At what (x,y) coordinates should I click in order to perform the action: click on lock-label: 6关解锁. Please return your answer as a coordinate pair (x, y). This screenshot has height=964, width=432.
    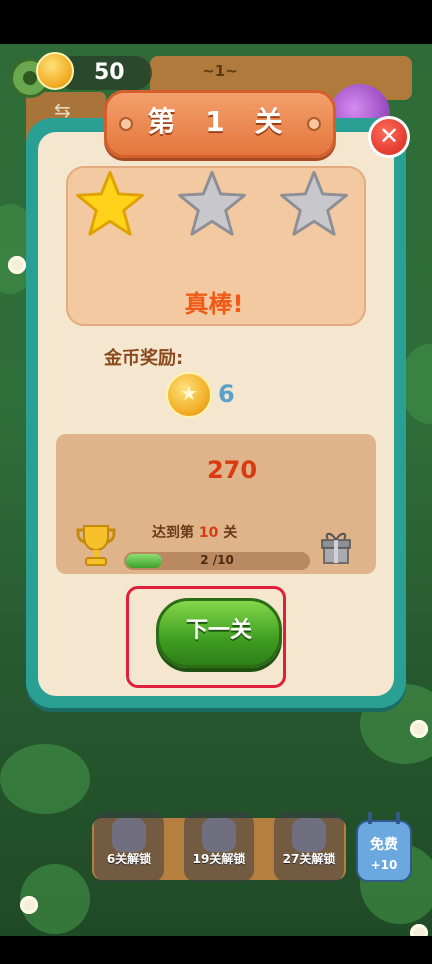
    Looking at the image, I should click on (129, 859).